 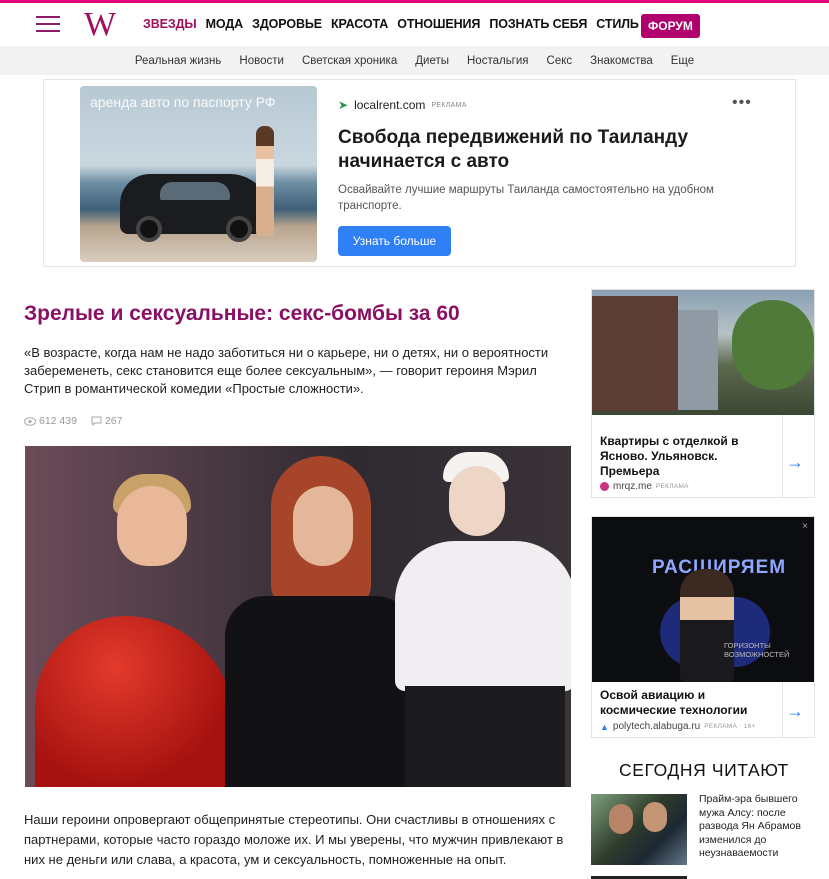 I want to click on card-source: ▲ polytech.alabuga.ru РЕКЛАМА · 16+, so click(x=678, y=726).